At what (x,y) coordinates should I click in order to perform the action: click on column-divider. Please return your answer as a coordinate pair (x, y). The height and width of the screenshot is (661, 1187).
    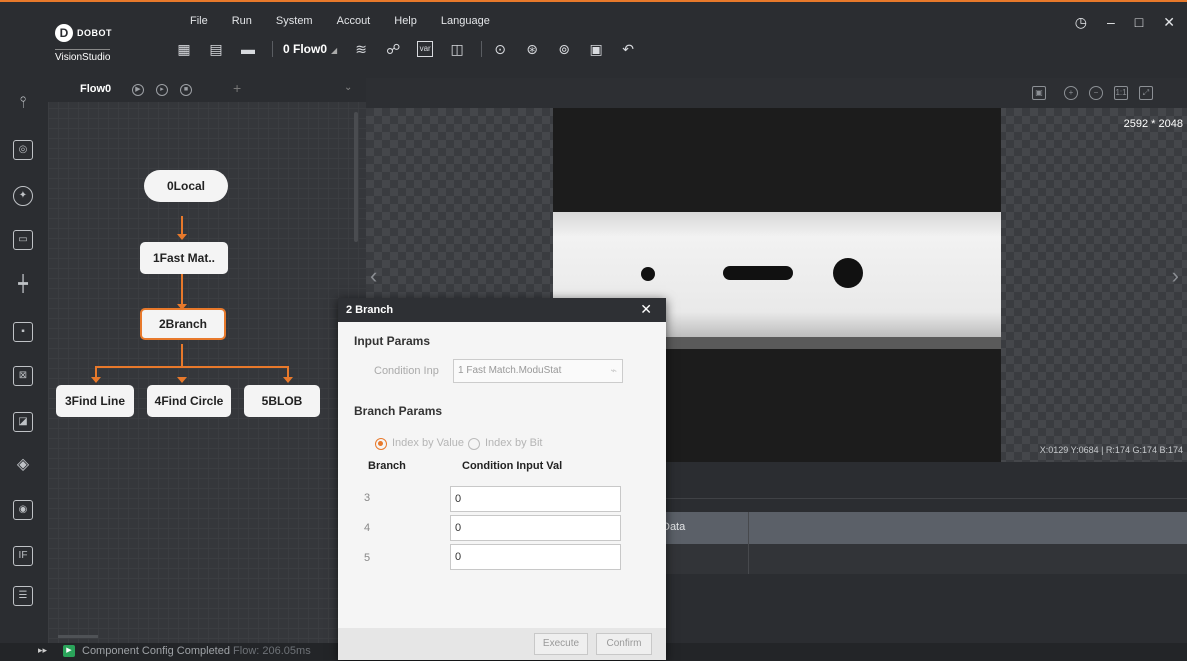
    Looking at the image, I should click on (748, 543).